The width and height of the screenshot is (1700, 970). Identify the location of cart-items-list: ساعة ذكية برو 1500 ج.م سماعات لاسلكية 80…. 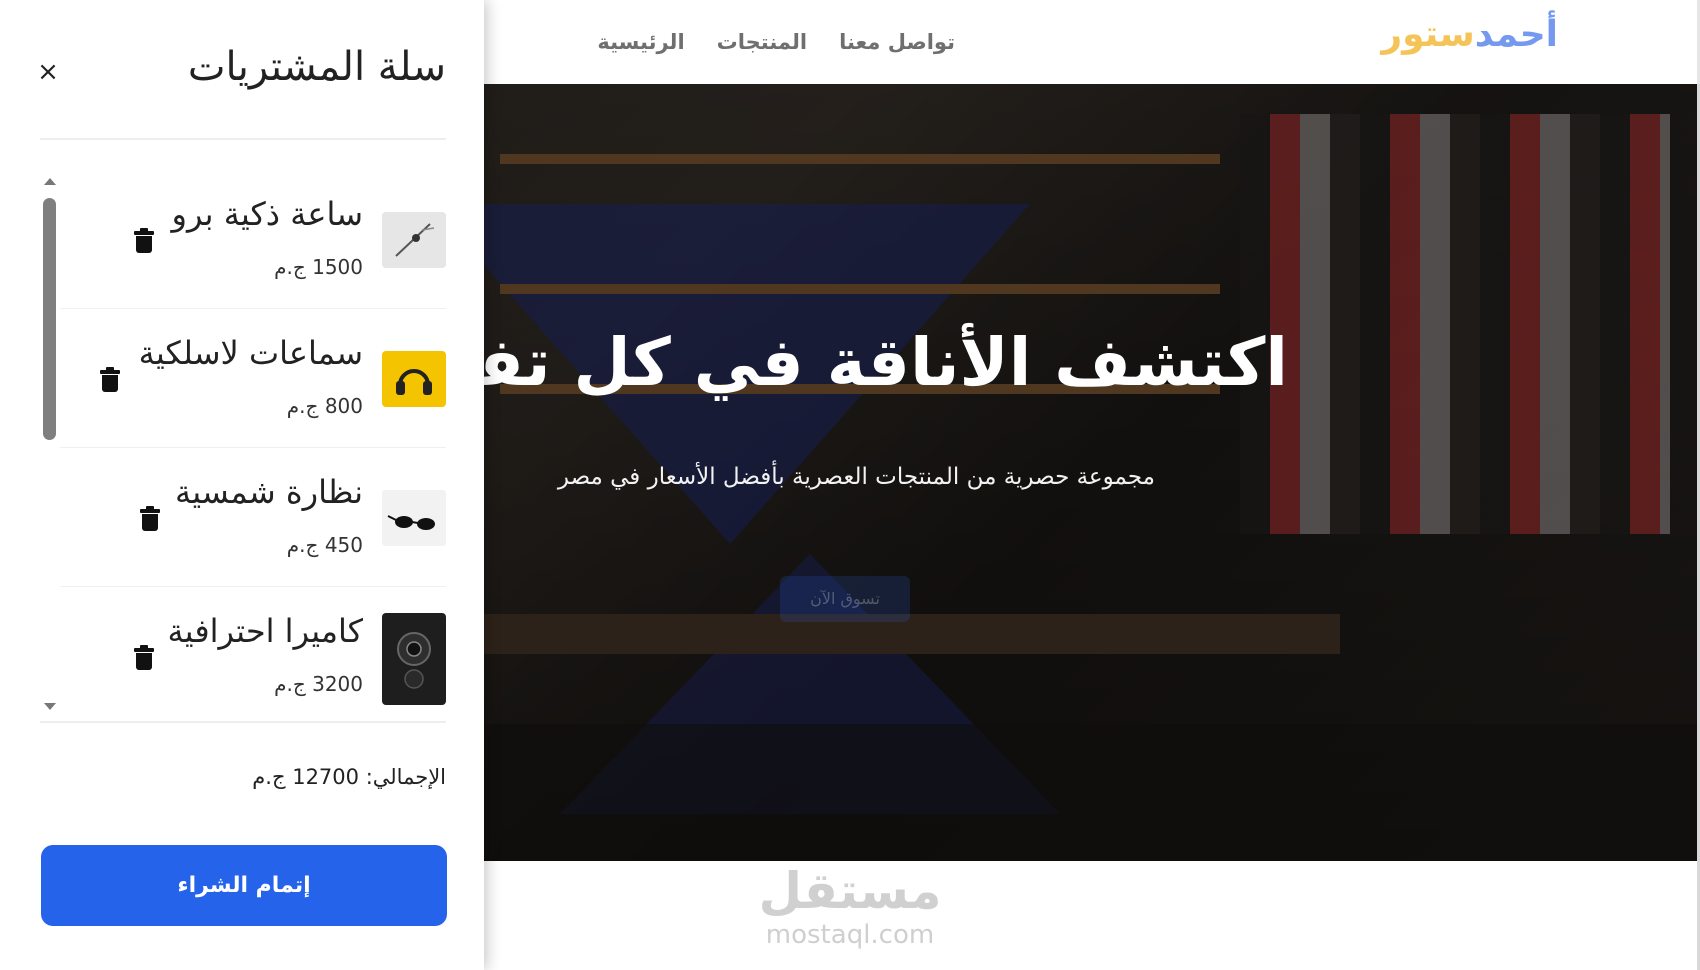
(253, 443).